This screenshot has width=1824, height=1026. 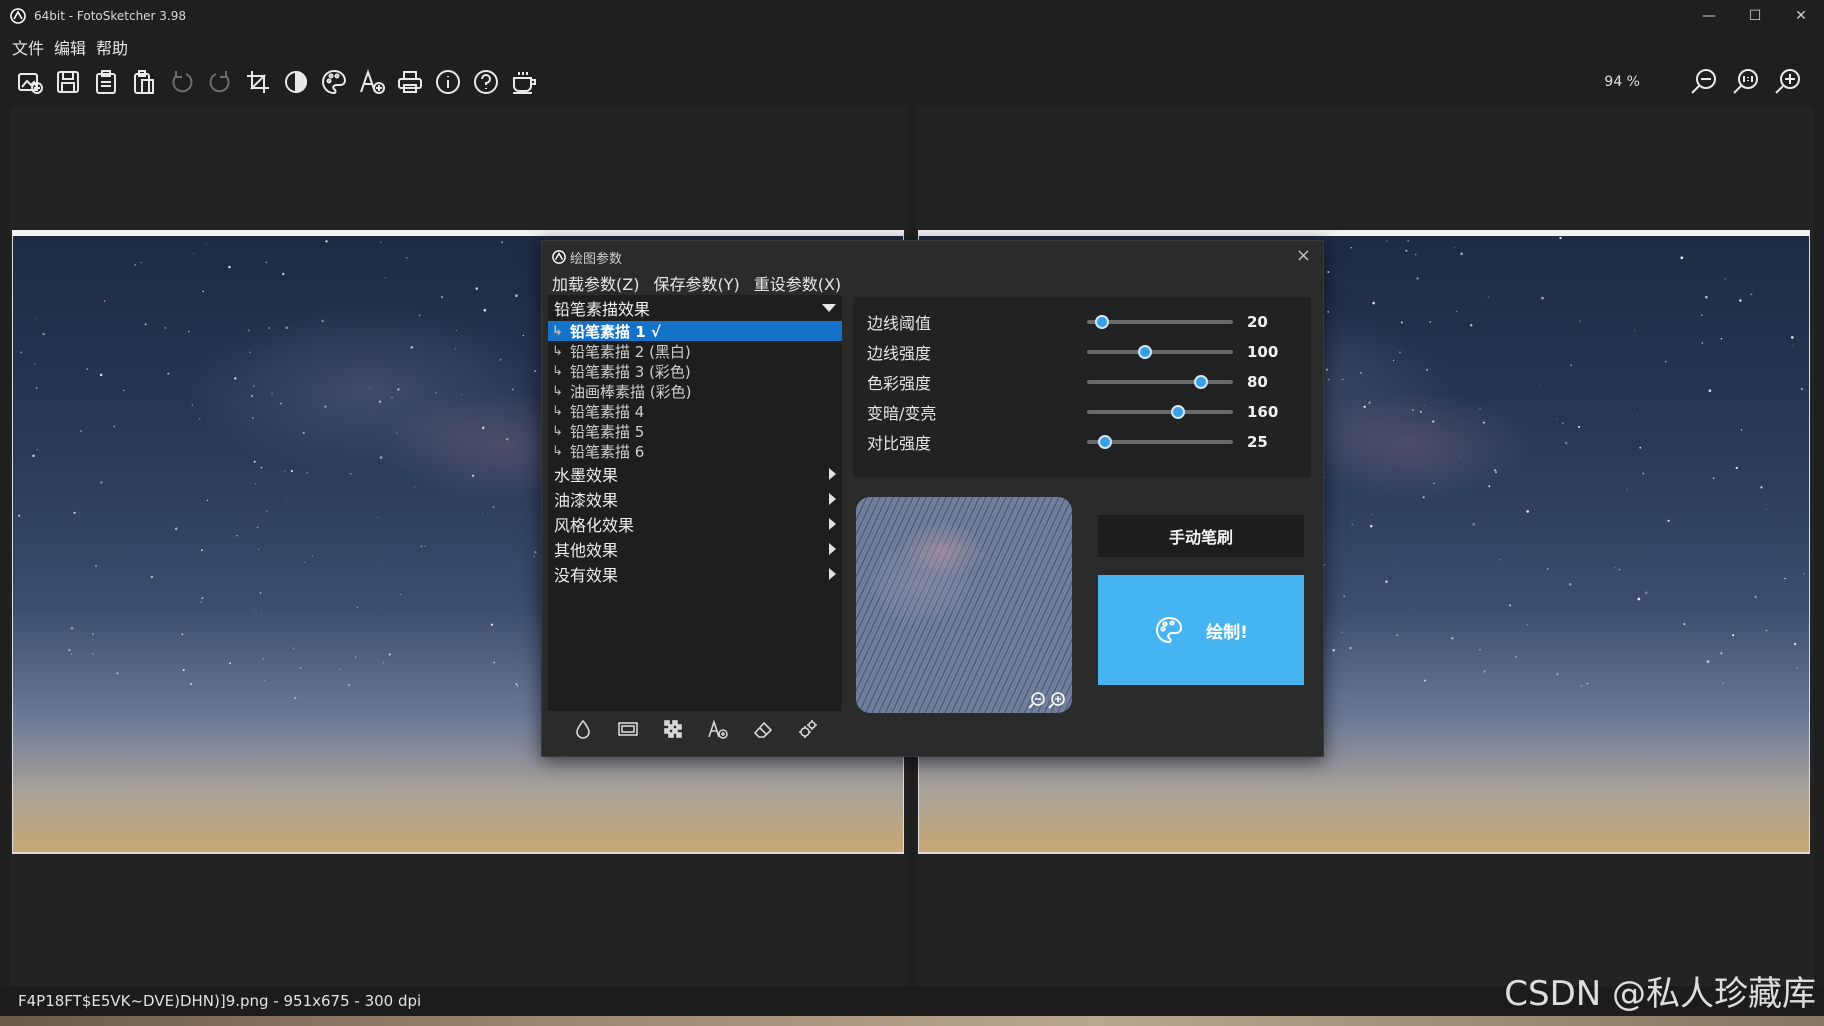 I want to click on draw-button: 绘制!, so click(x=1201, y=630).